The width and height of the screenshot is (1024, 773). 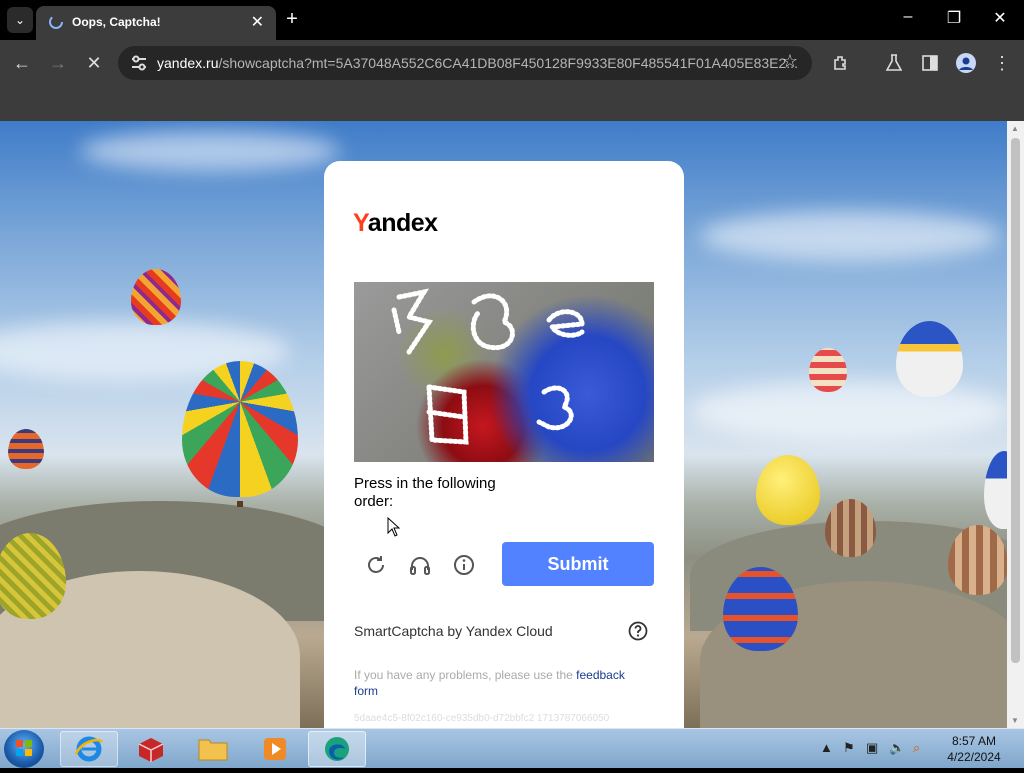 I want to click on taskbar-edge-browser, so click(x=337, y=749).